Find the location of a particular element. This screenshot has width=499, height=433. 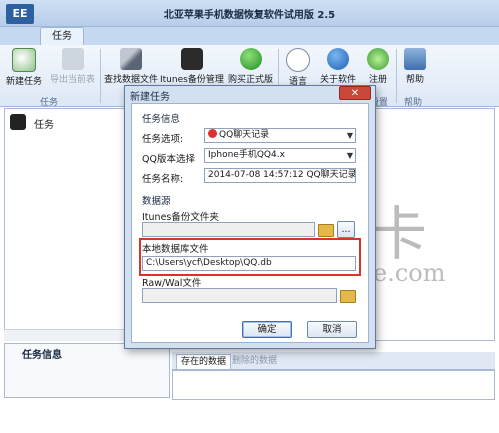

about-button: 关于软件 is located at coordinates (338, 66).